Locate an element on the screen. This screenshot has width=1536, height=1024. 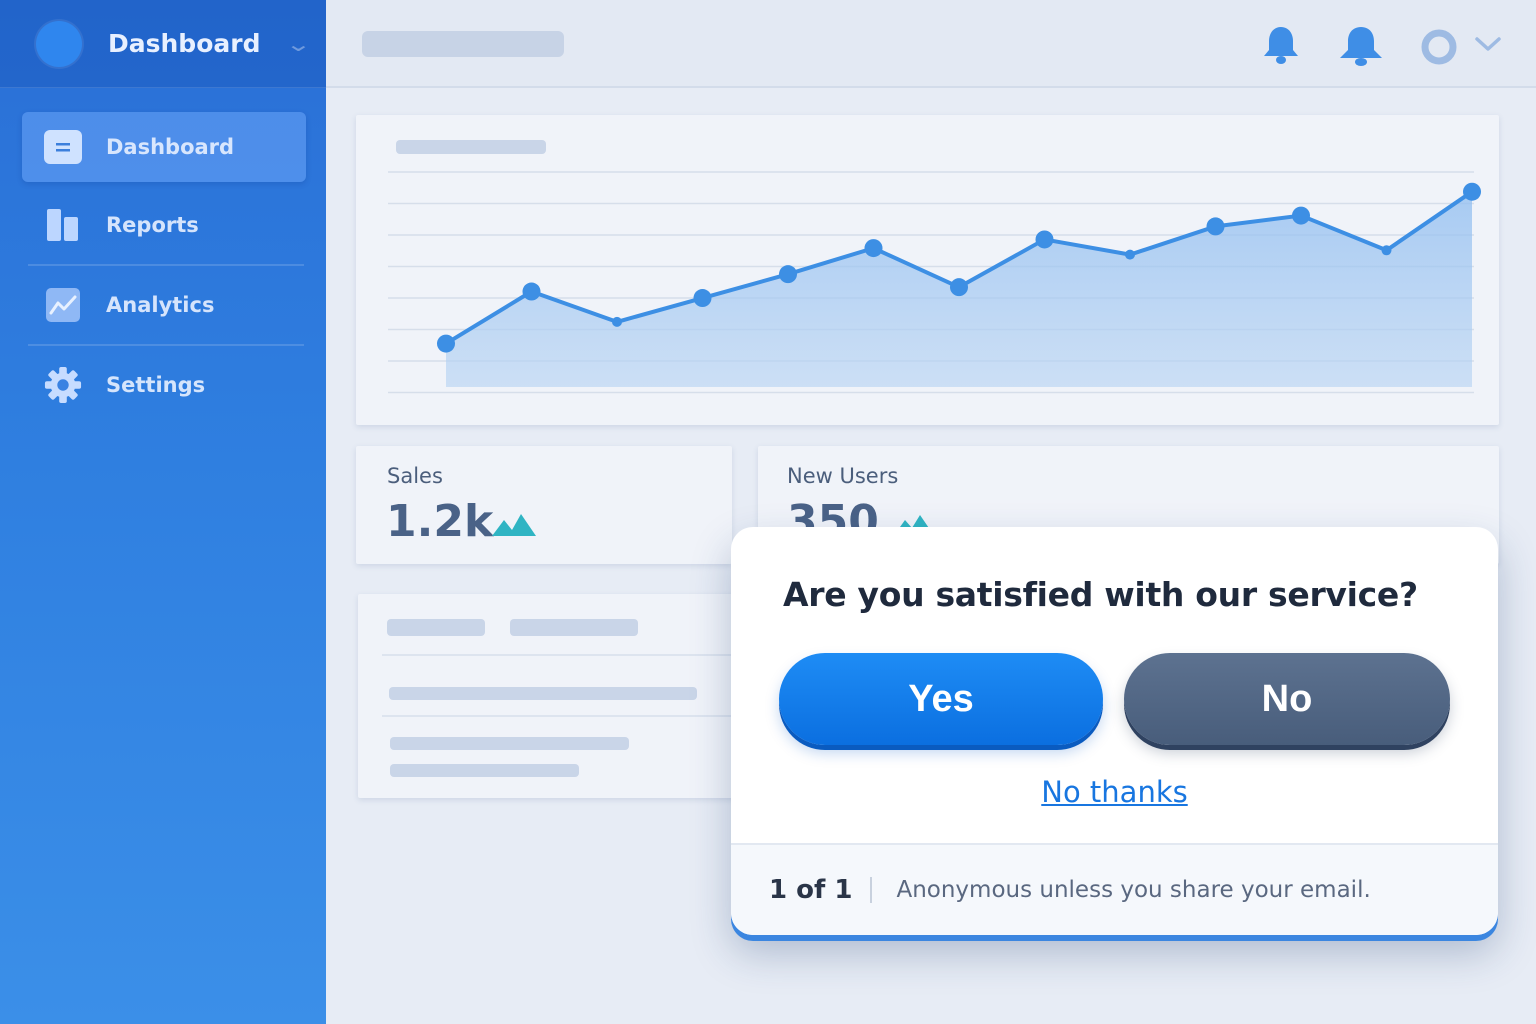
stat-value: 1.2k is located at coordinates (440, 521).